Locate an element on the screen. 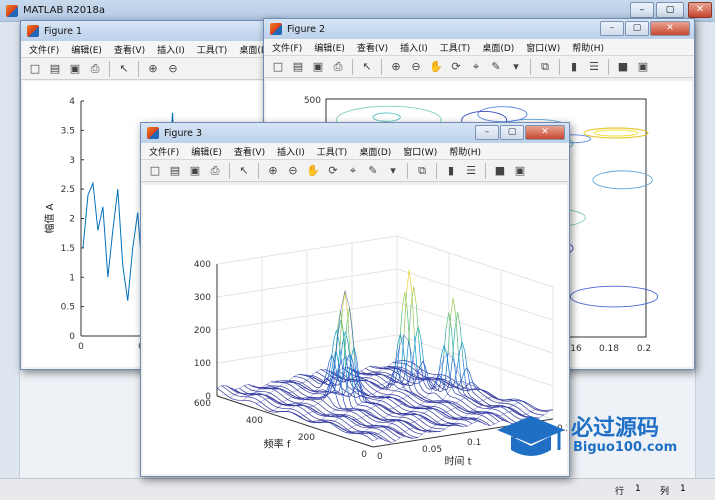 The height and width of the screenshot is (500, 715). figure2-titlebar: Figure 2 – ▢ ✕ is located at coordinates (479, 29).